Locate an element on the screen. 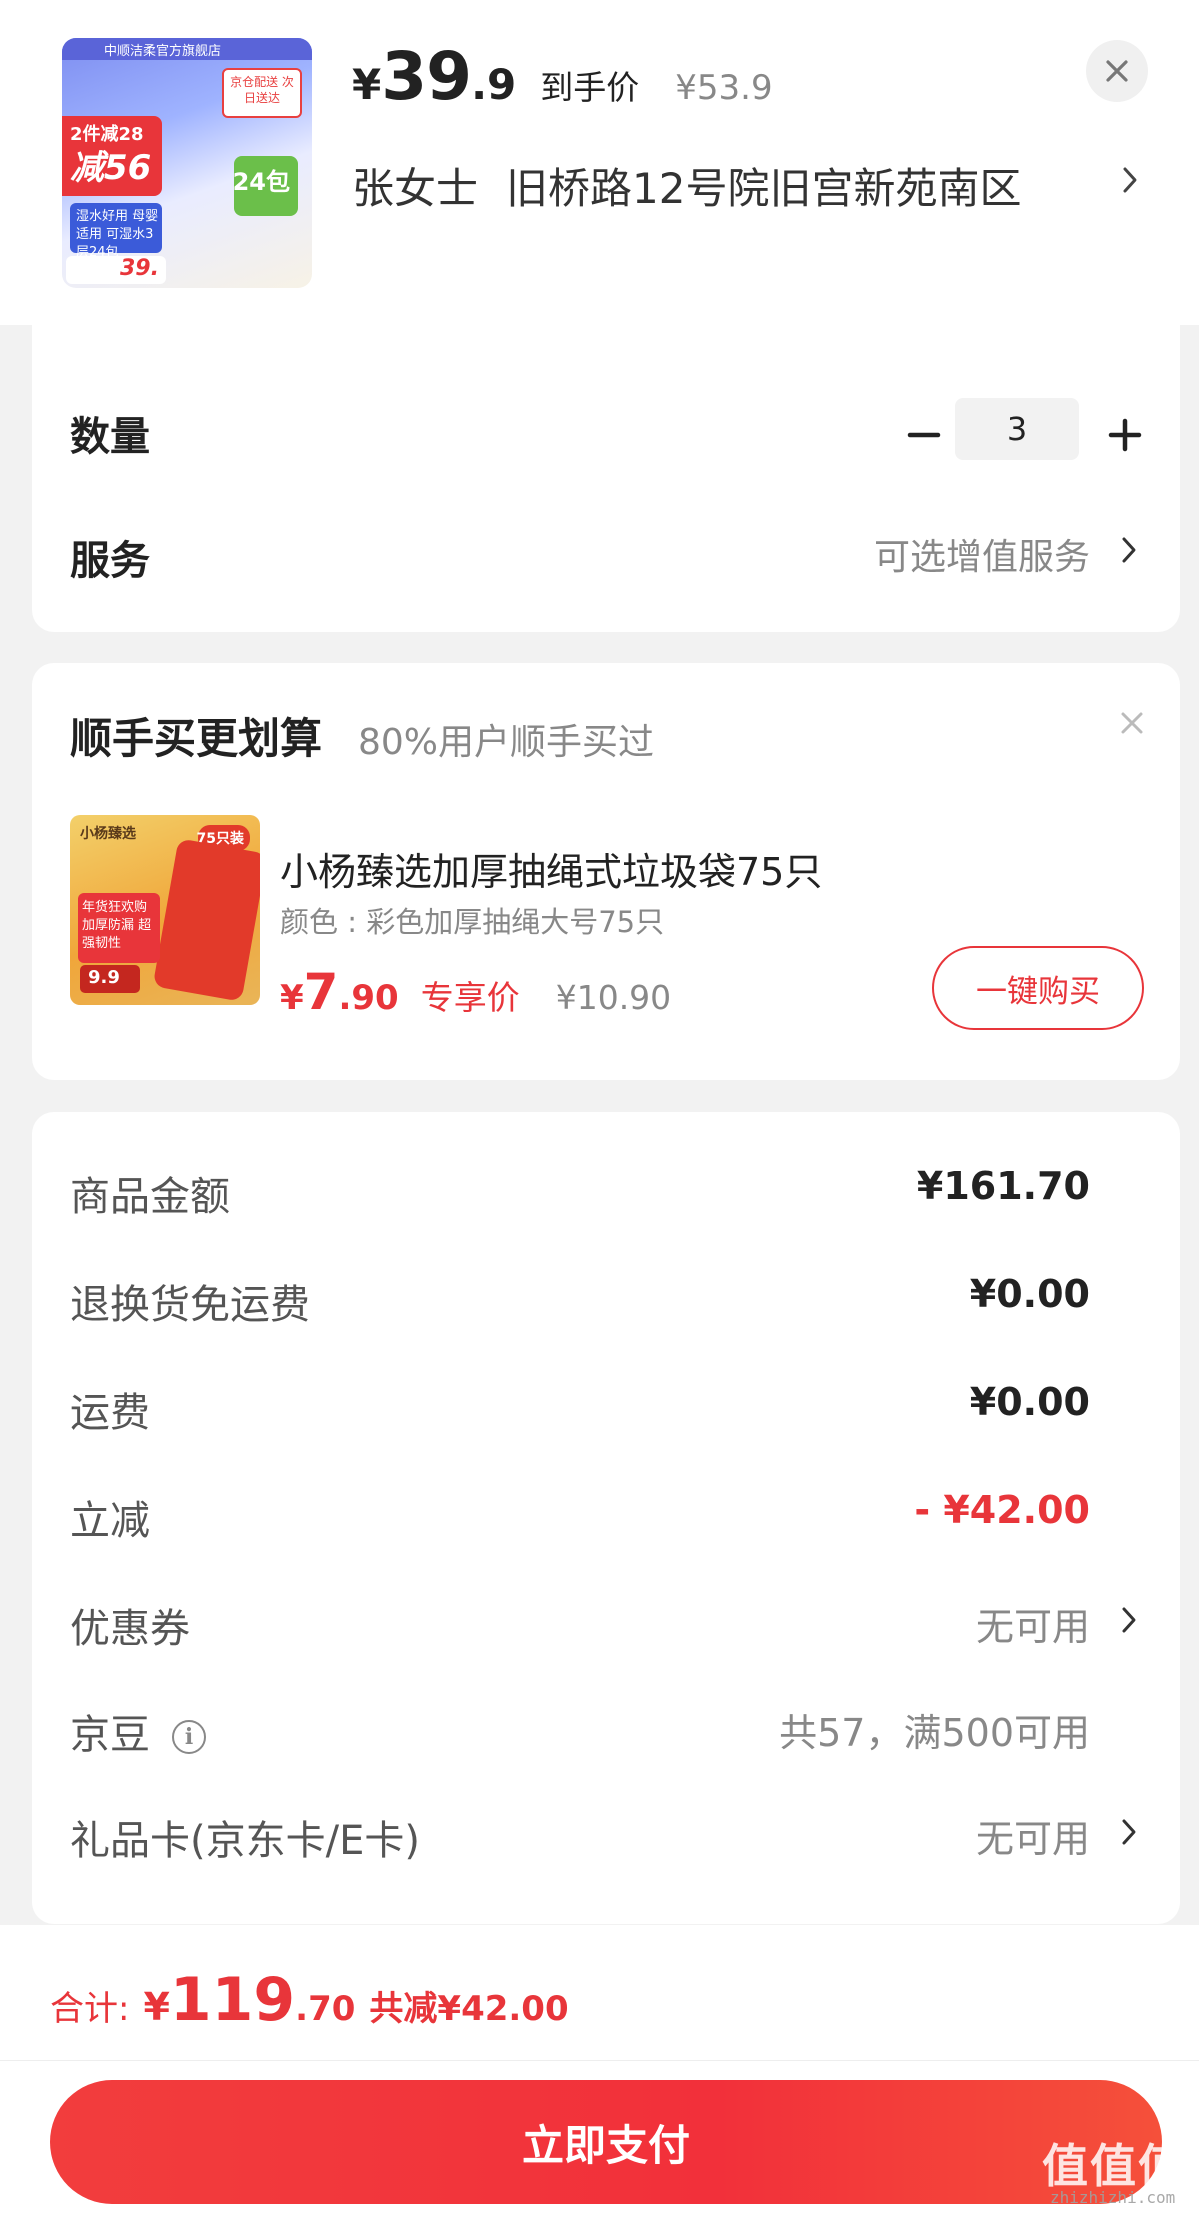  coupon-value: 无可用 is located at coordinates (1032, 1627).